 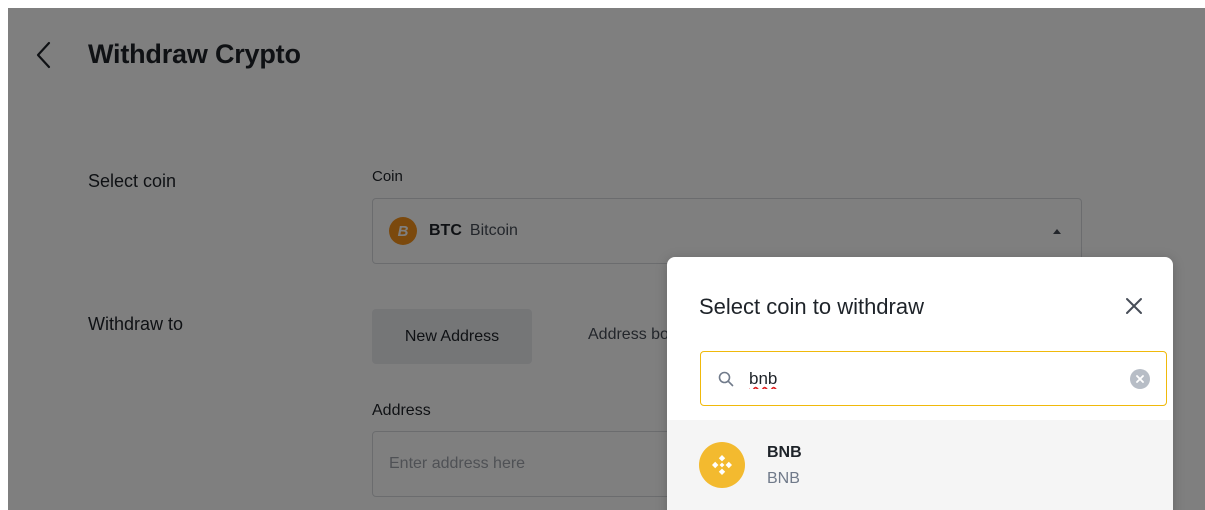 I want to click on coin-result-item: BNB BNB, so click(x=920, y=465).